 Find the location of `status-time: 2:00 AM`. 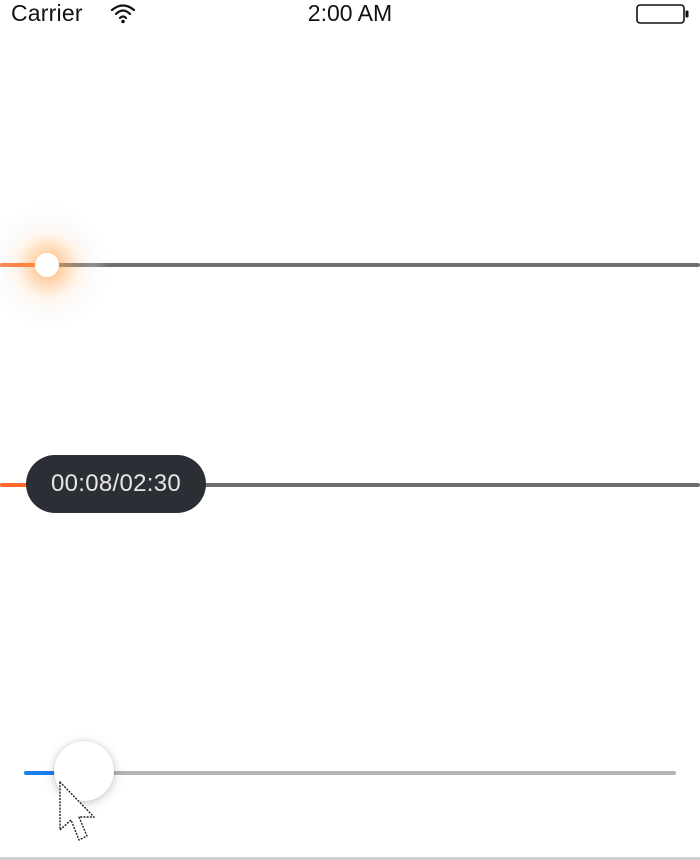

status-time: 2:00 AM is located at coordinates (350, 13).